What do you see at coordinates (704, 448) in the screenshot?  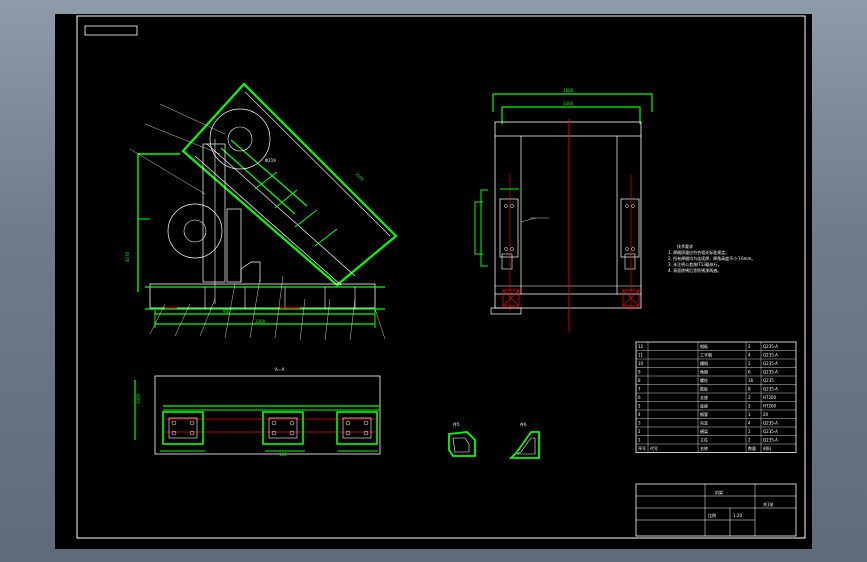 I see `bom-header-cell: 名称` at bounding box center [704, 448].